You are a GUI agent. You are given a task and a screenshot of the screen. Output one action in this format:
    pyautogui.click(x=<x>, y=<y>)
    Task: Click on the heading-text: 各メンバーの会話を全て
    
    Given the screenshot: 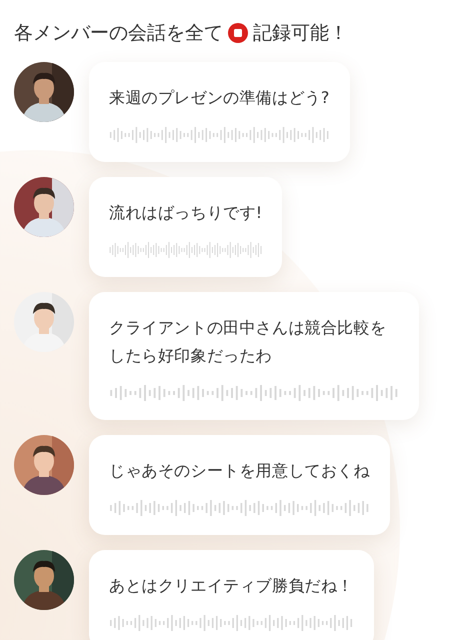 What is the action you would take?
    pyautogui.click(x=118, y=33)
    